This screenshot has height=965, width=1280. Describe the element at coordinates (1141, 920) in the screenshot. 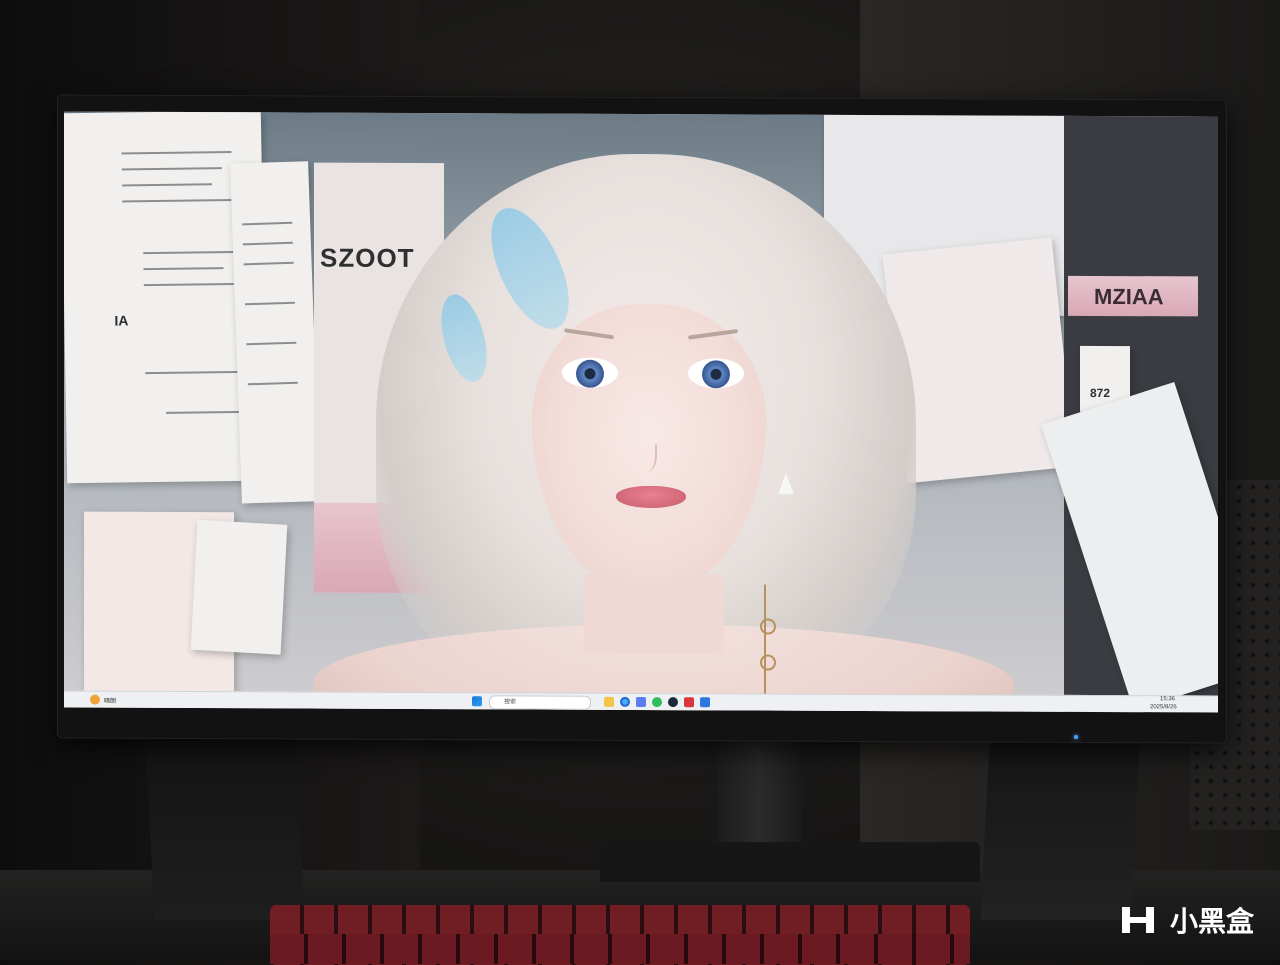

I see `xiaoheihe-logo-icon` at that location.